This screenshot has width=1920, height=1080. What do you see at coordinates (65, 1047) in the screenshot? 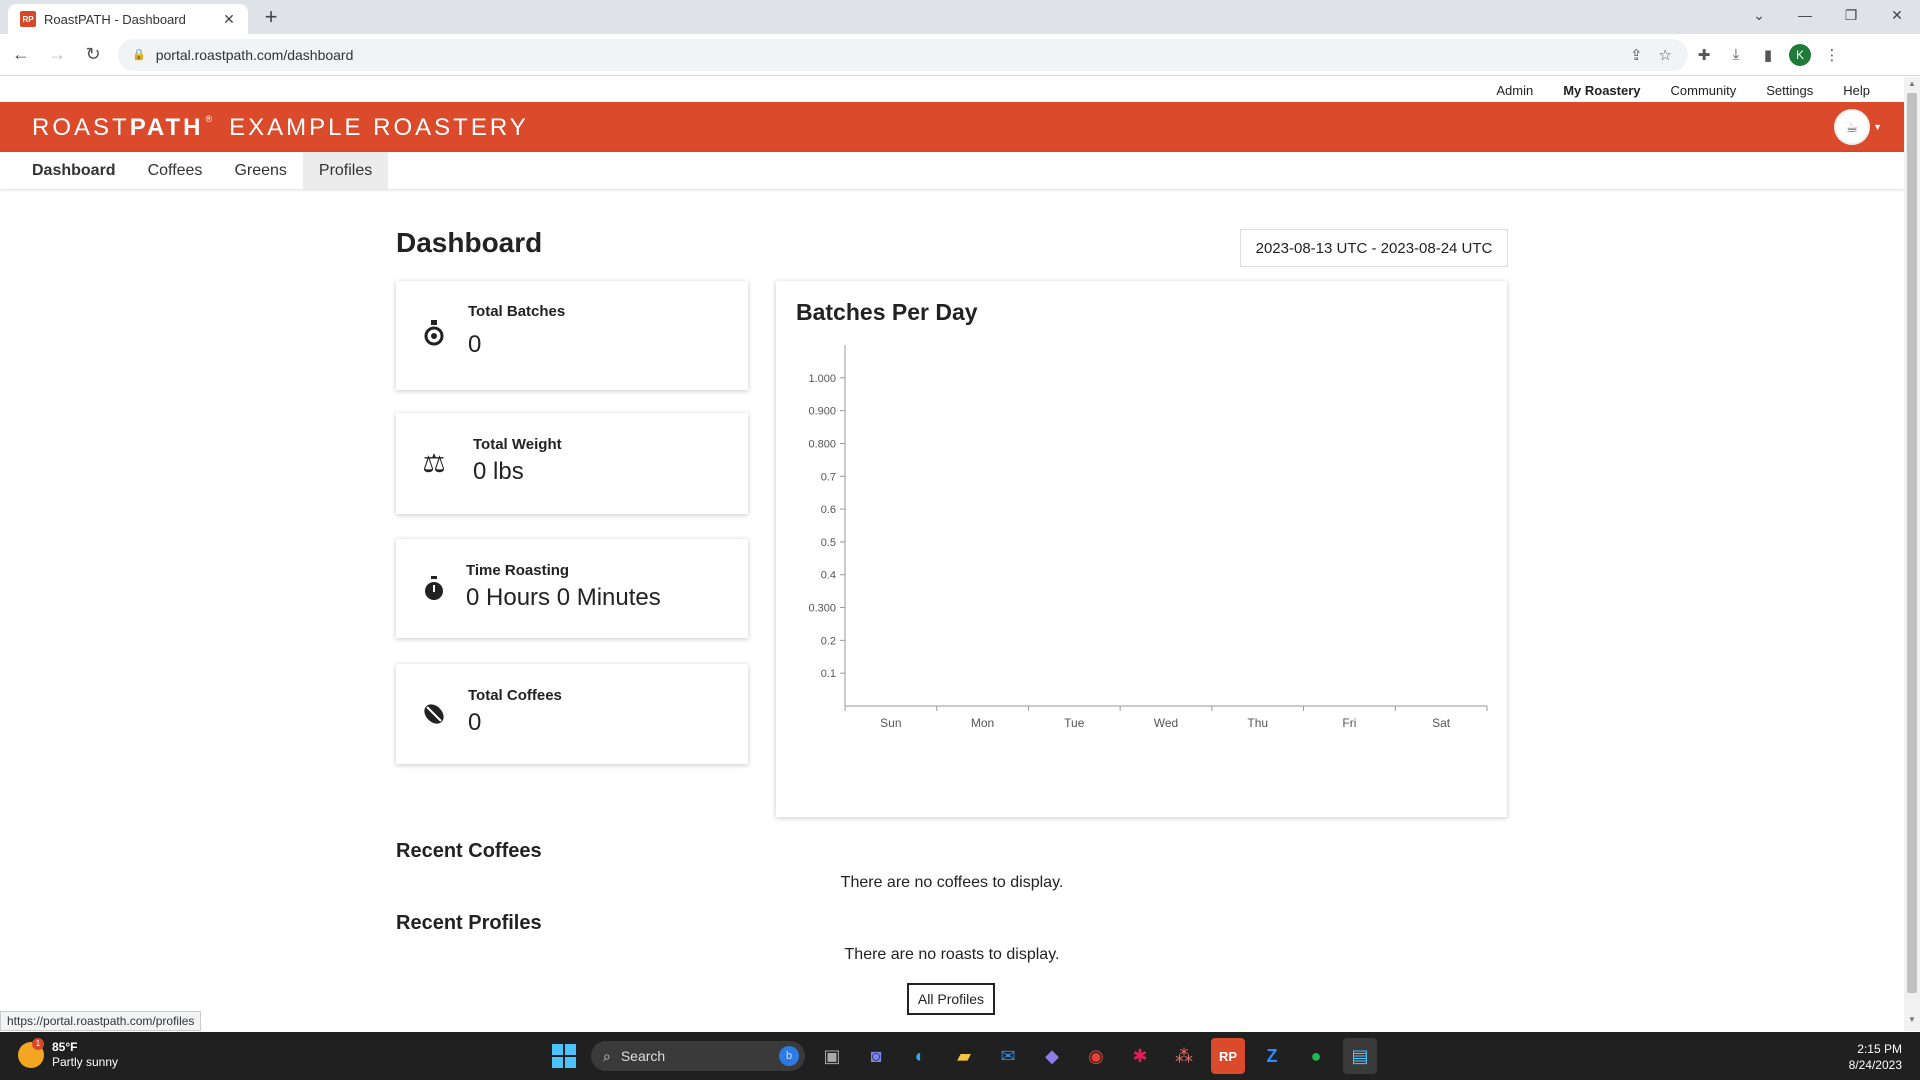
I see `weather-temp: 85°F` at bounding box center [65, 1047].